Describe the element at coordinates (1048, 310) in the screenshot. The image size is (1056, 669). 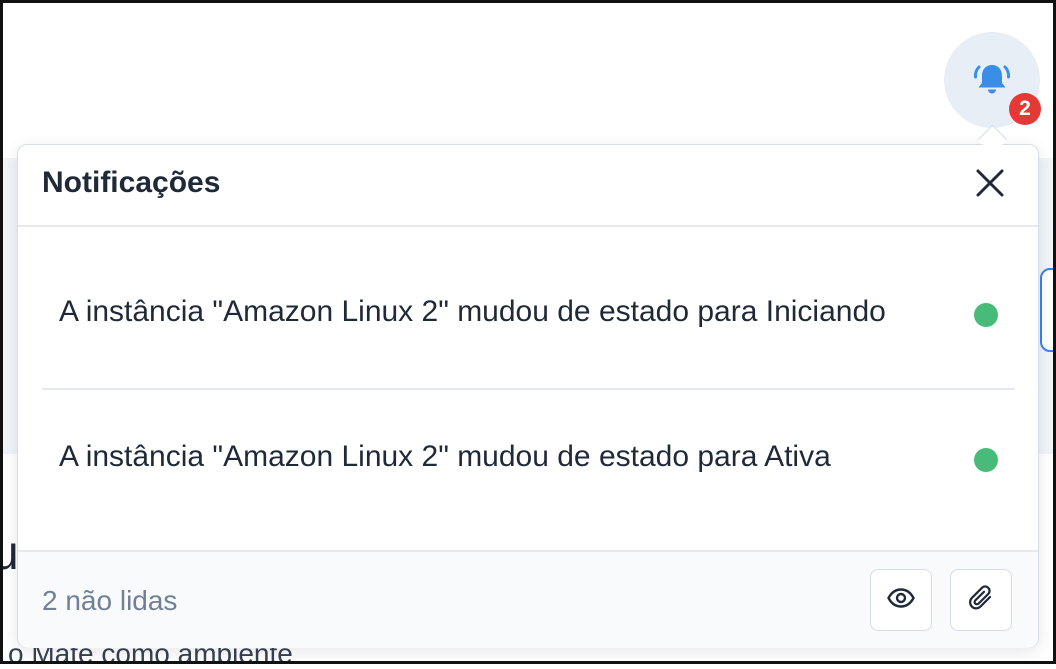
I see `background-side-card` at that location.